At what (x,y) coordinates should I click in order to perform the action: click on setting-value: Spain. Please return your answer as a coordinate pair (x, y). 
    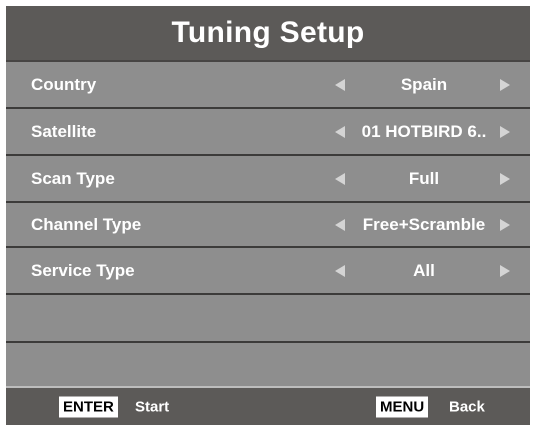
    Looking at the image, I should click on (424, 84).